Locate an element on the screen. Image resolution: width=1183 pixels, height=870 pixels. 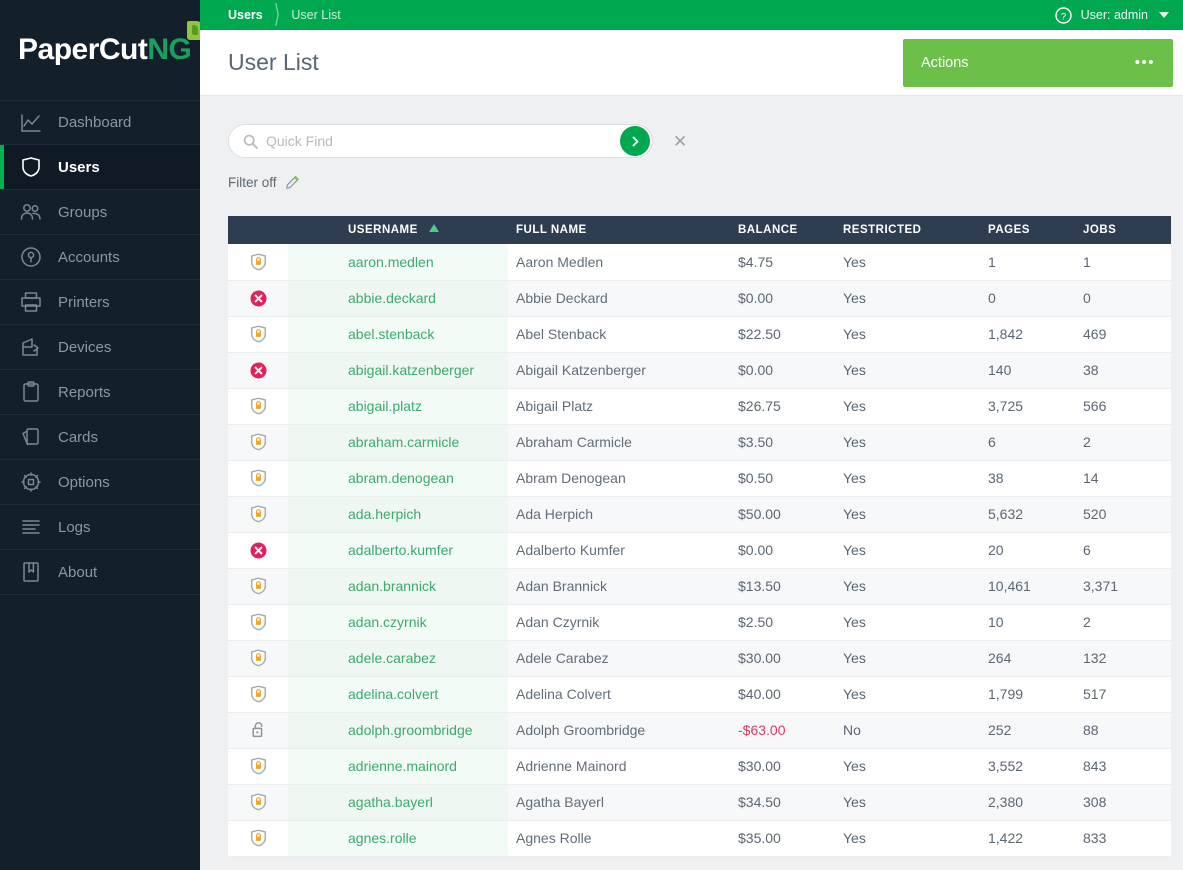
column-header-balance: BALANCE is located at coordinates (785, 230).